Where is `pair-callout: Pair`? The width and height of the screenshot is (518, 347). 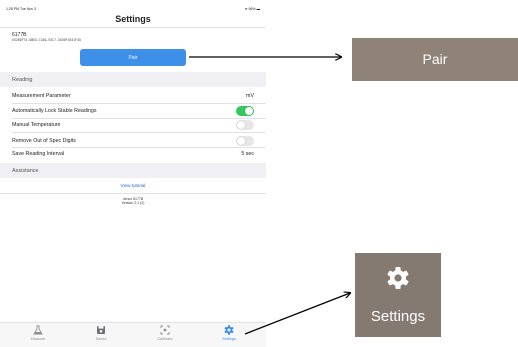
pair-callout: Pair is located at coordinates (435, 59).